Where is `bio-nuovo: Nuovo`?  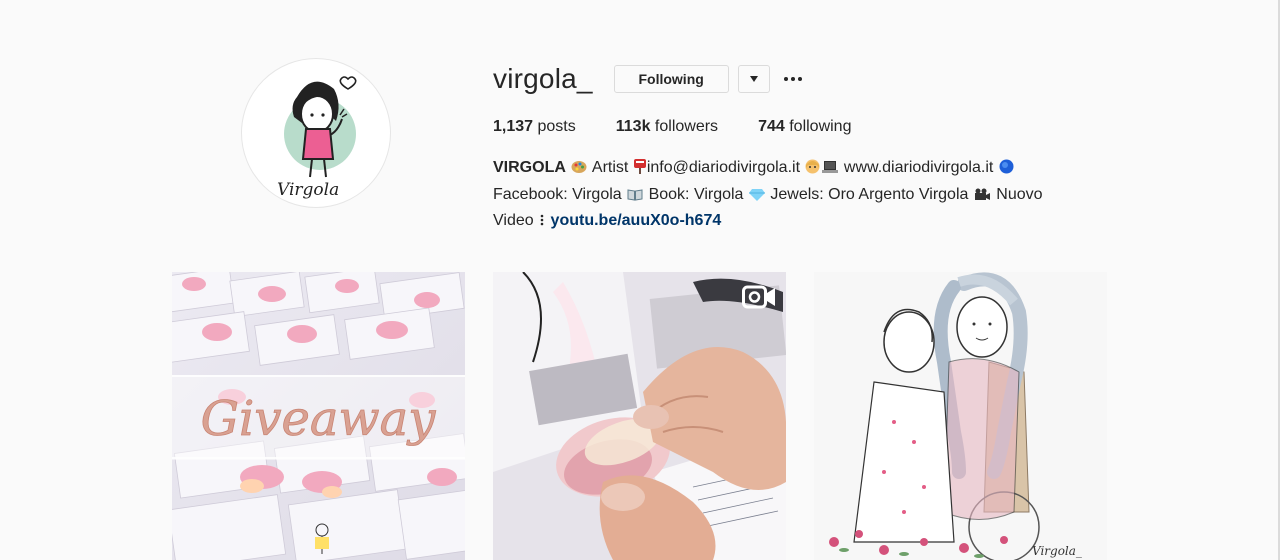 bio-nuovo: Nuovo is located at coordinates (1019, 194).